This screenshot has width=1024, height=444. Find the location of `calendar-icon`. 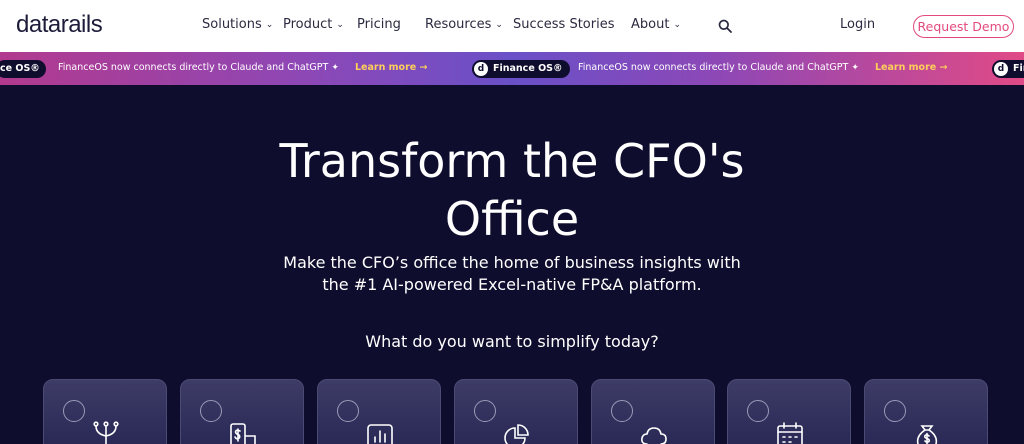

calendar-icon is located at coordinates (790, 433).